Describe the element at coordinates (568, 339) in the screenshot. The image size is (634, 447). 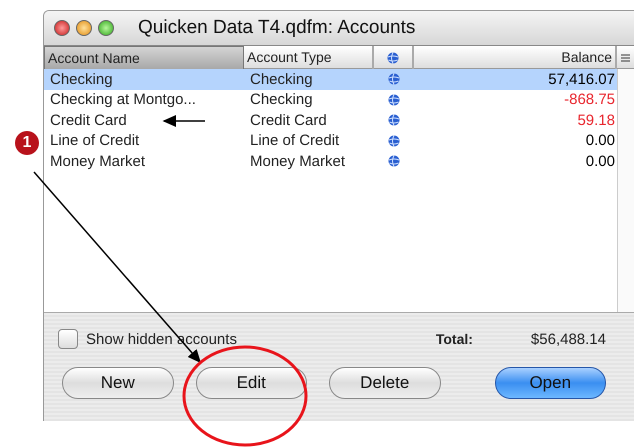
I see `total-value: $56,488.14` at that location.